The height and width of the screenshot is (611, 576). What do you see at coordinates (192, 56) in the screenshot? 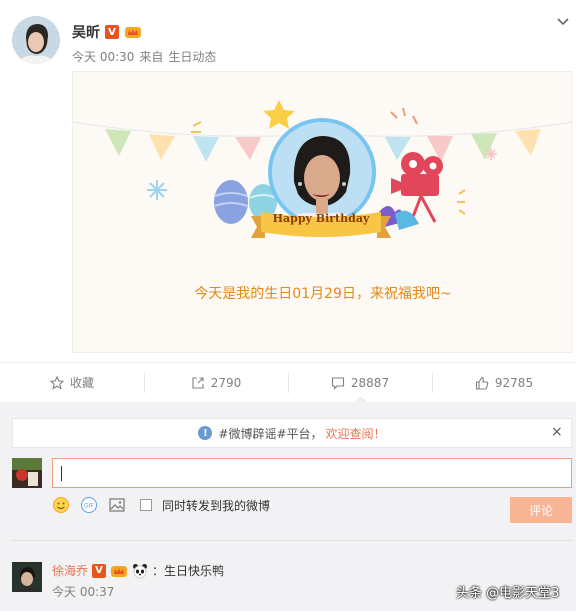
I see `post-source: 生日动态` at bounding box center [192, 56].